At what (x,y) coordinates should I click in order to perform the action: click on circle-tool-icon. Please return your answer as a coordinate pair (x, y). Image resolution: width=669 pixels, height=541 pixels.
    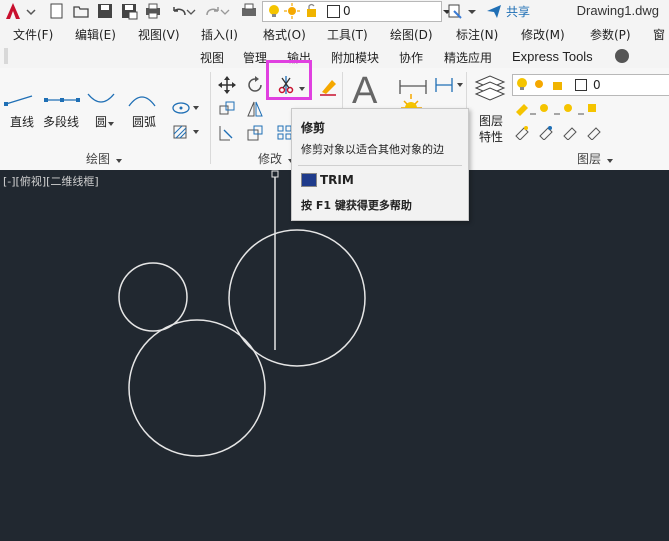
    Looking at the image, I should click on (101, 101).